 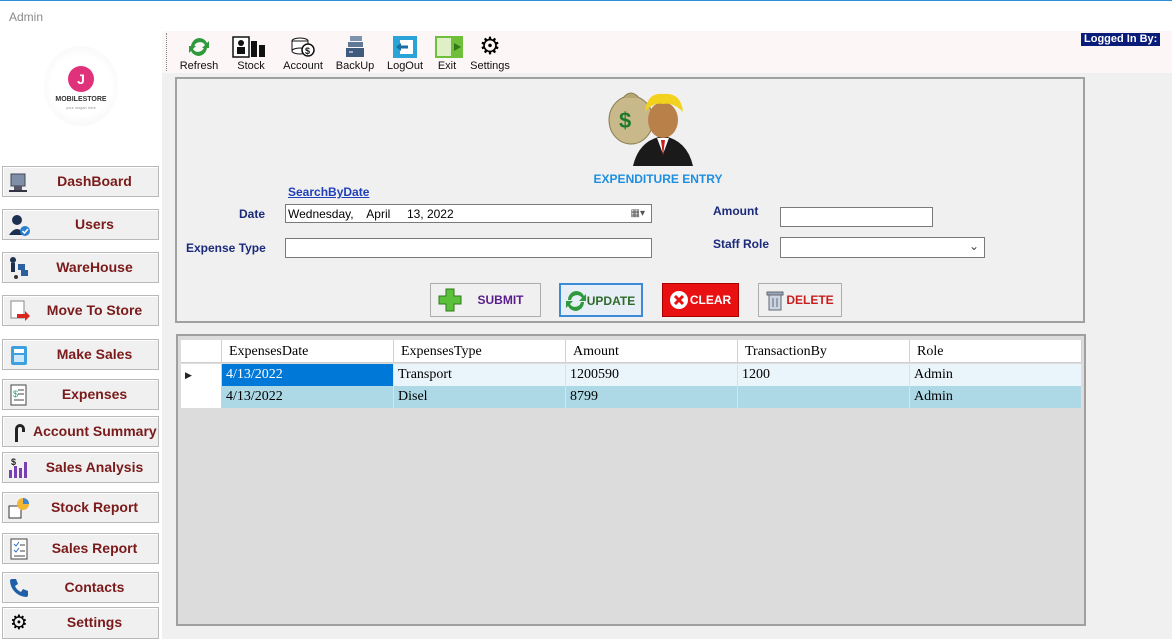 What do you see at coordinates (405, 47) in the screenshot?
I see `logout-icon` at bounding box center [405, 47].